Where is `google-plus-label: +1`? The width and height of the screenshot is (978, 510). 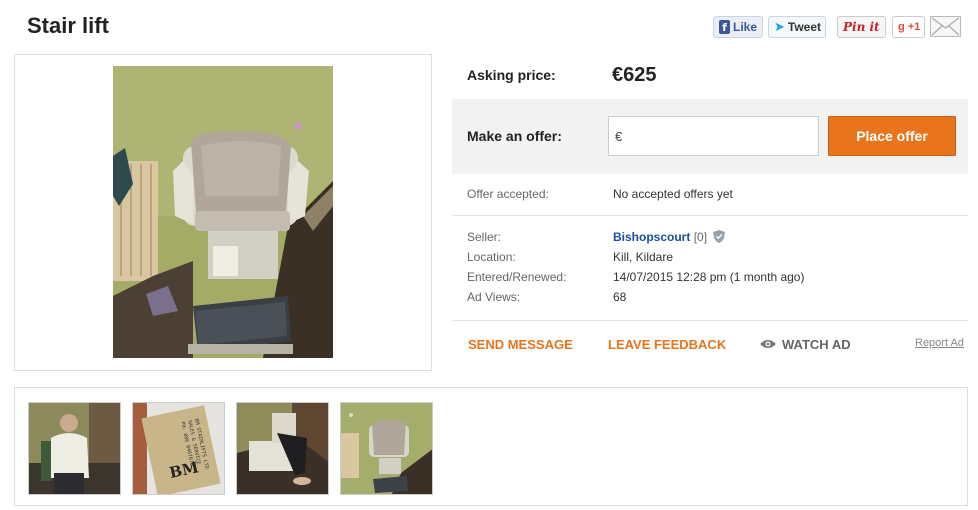
google-plus-label: +1 is located at coordinates (914, 27).